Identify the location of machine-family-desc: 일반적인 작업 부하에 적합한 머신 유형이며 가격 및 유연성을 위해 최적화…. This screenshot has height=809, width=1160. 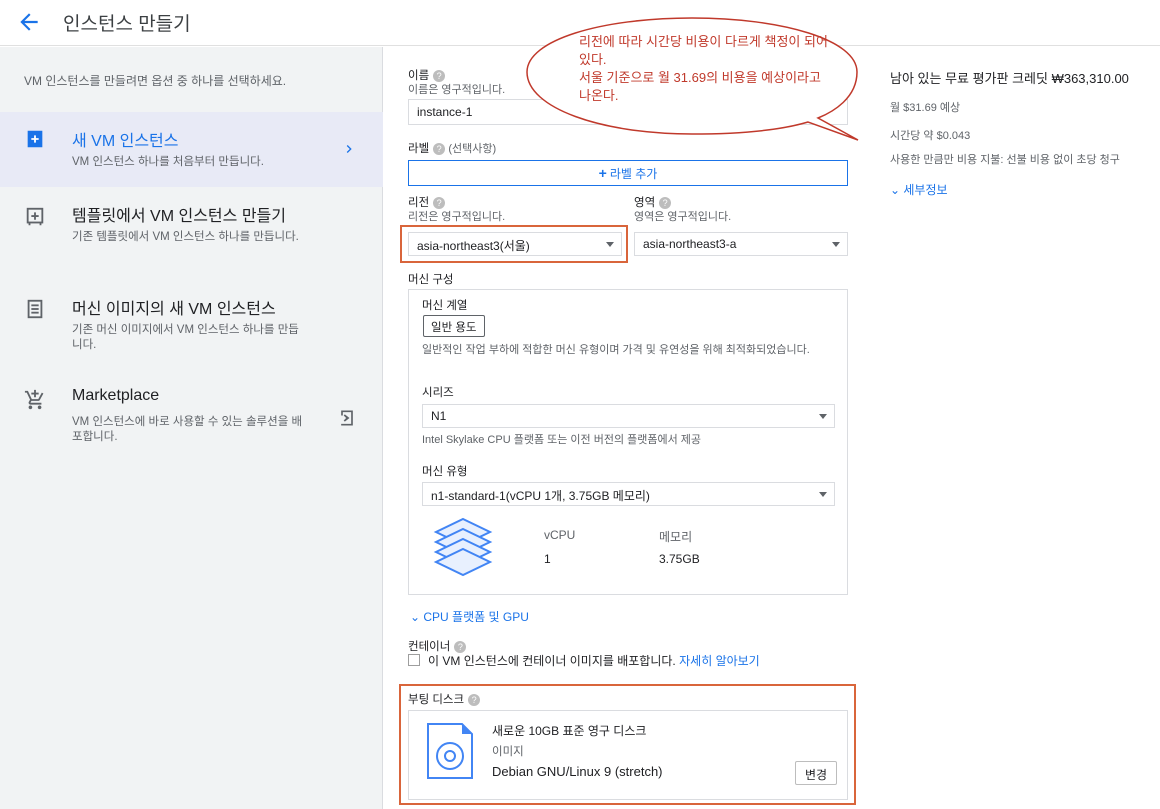
(616, 350).